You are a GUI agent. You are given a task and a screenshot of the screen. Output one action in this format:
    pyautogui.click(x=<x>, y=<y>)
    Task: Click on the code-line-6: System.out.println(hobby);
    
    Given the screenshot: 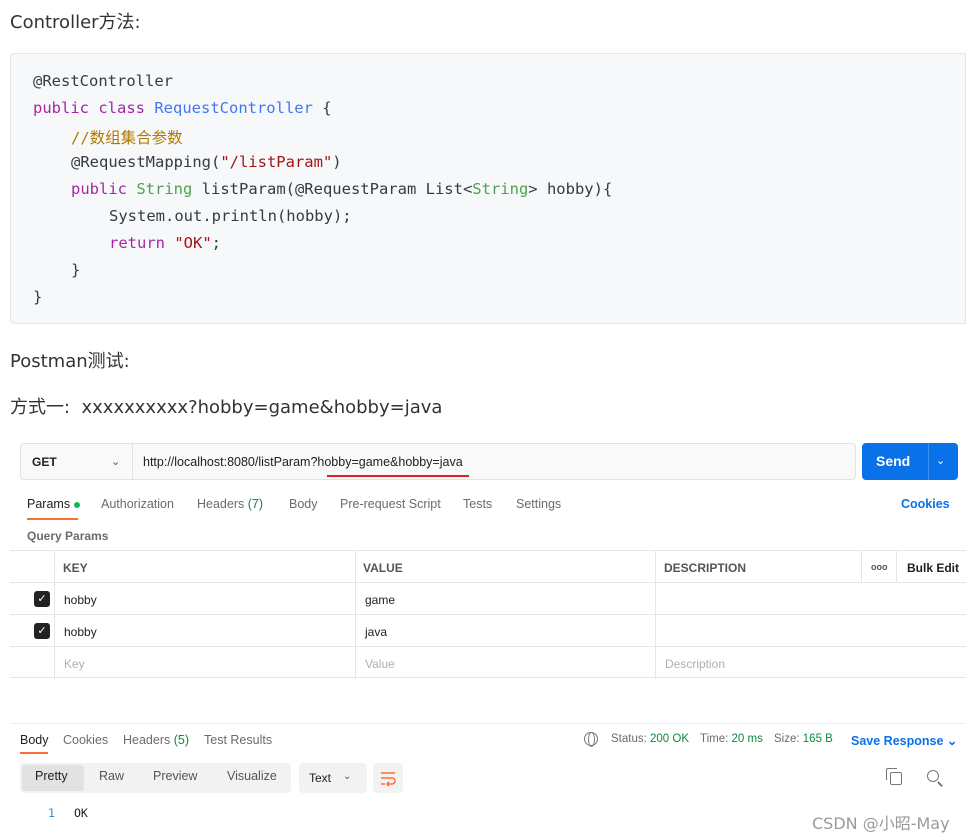 What is the action you would take?
    pyautogui.click(x=230, y=216)
    